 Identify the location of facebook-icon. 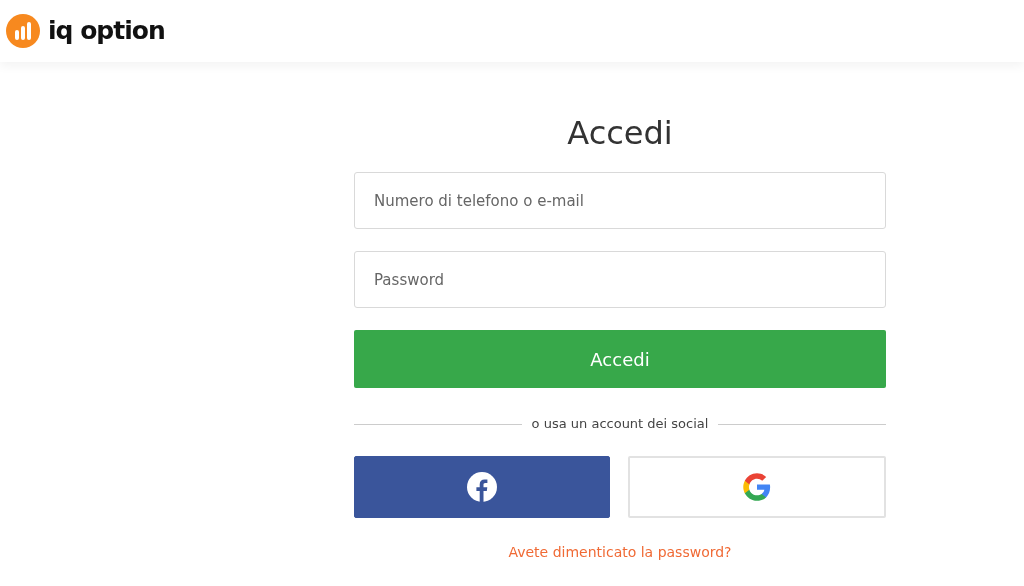
(482, 486).